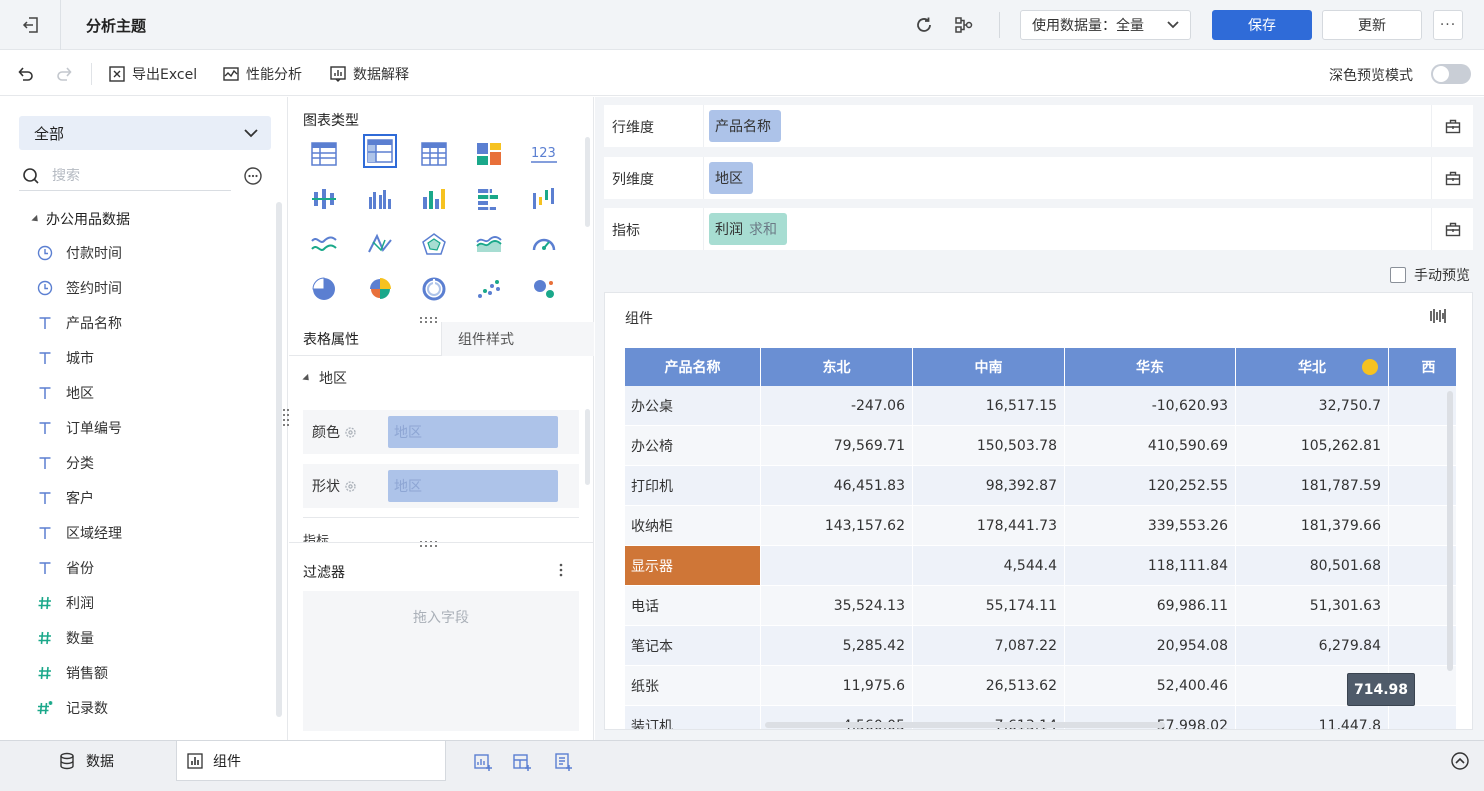  What do you see at coordinates (1450, 531) in the screenshot?
I see `vertical-scrollbar` at bounding box center [1450, 531].